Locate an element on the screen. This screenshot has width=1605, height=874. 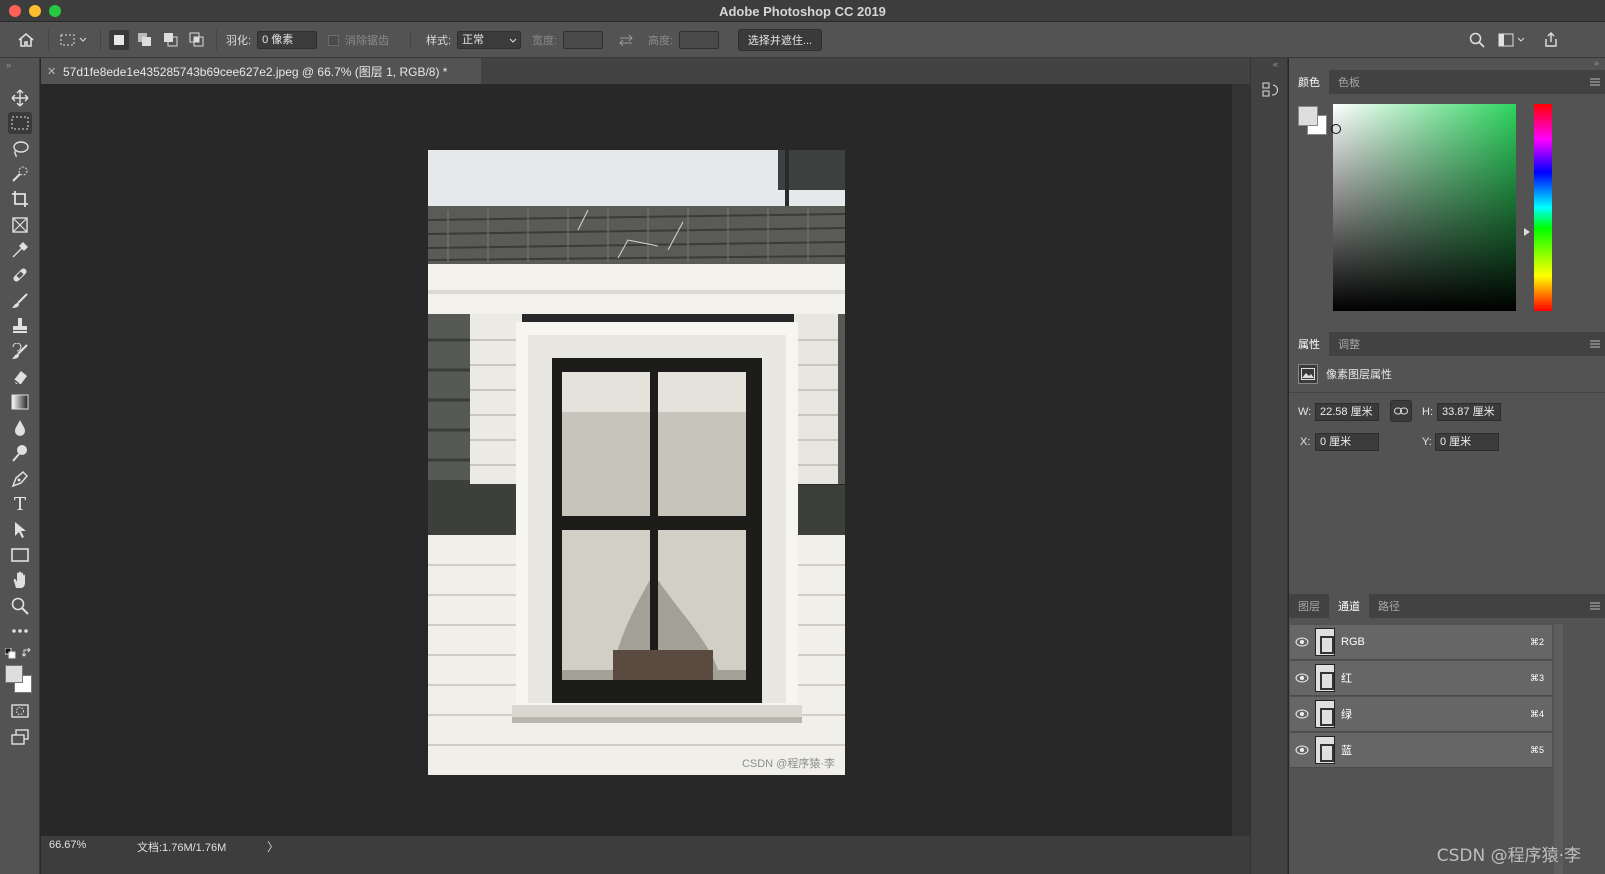
collapse-toolbox-icon: » is located at coordinates (8, 65).